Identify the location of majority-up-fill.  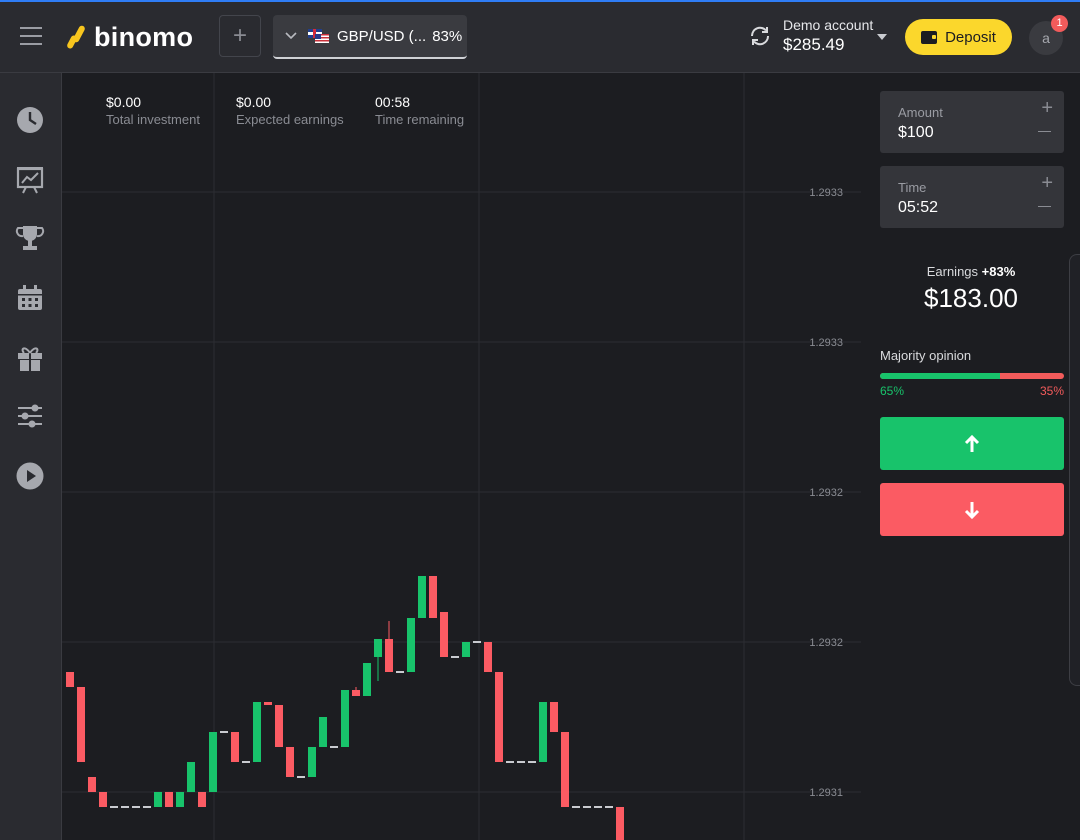
(940, 376).